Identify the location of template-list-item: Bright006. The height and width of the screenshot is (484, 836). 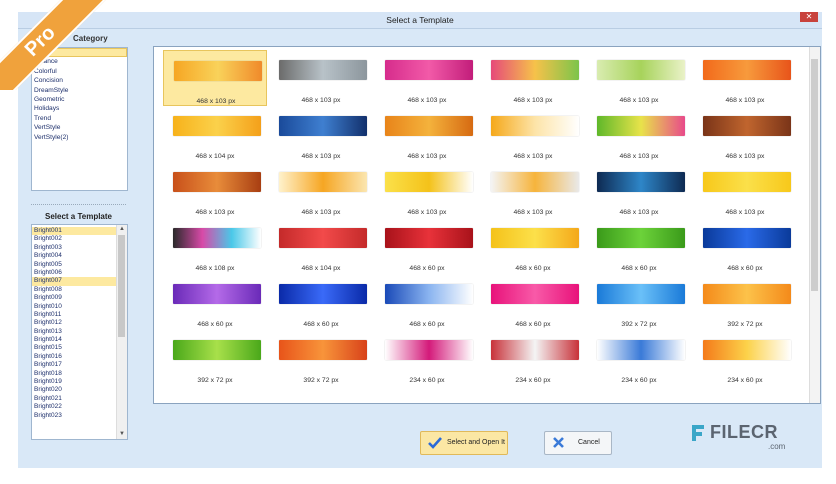
(74, 273).